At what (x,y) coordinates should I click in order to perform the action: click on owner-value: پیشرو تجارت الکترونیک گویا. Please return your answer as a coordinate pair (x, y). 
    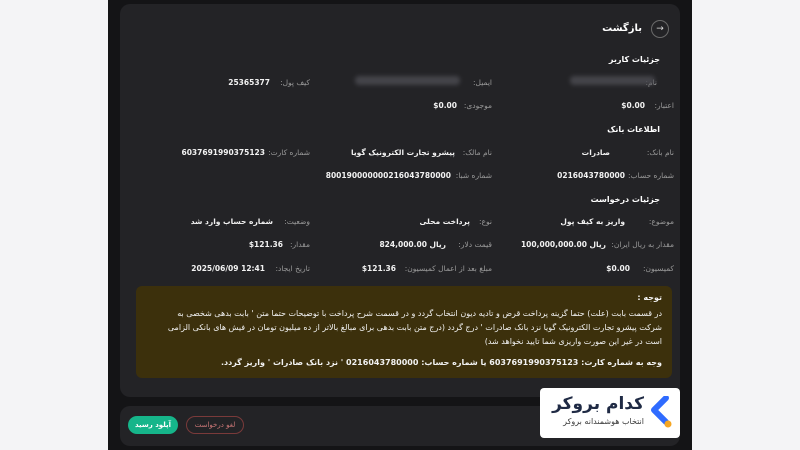
    Looking at the image, I should click on (403, 152).